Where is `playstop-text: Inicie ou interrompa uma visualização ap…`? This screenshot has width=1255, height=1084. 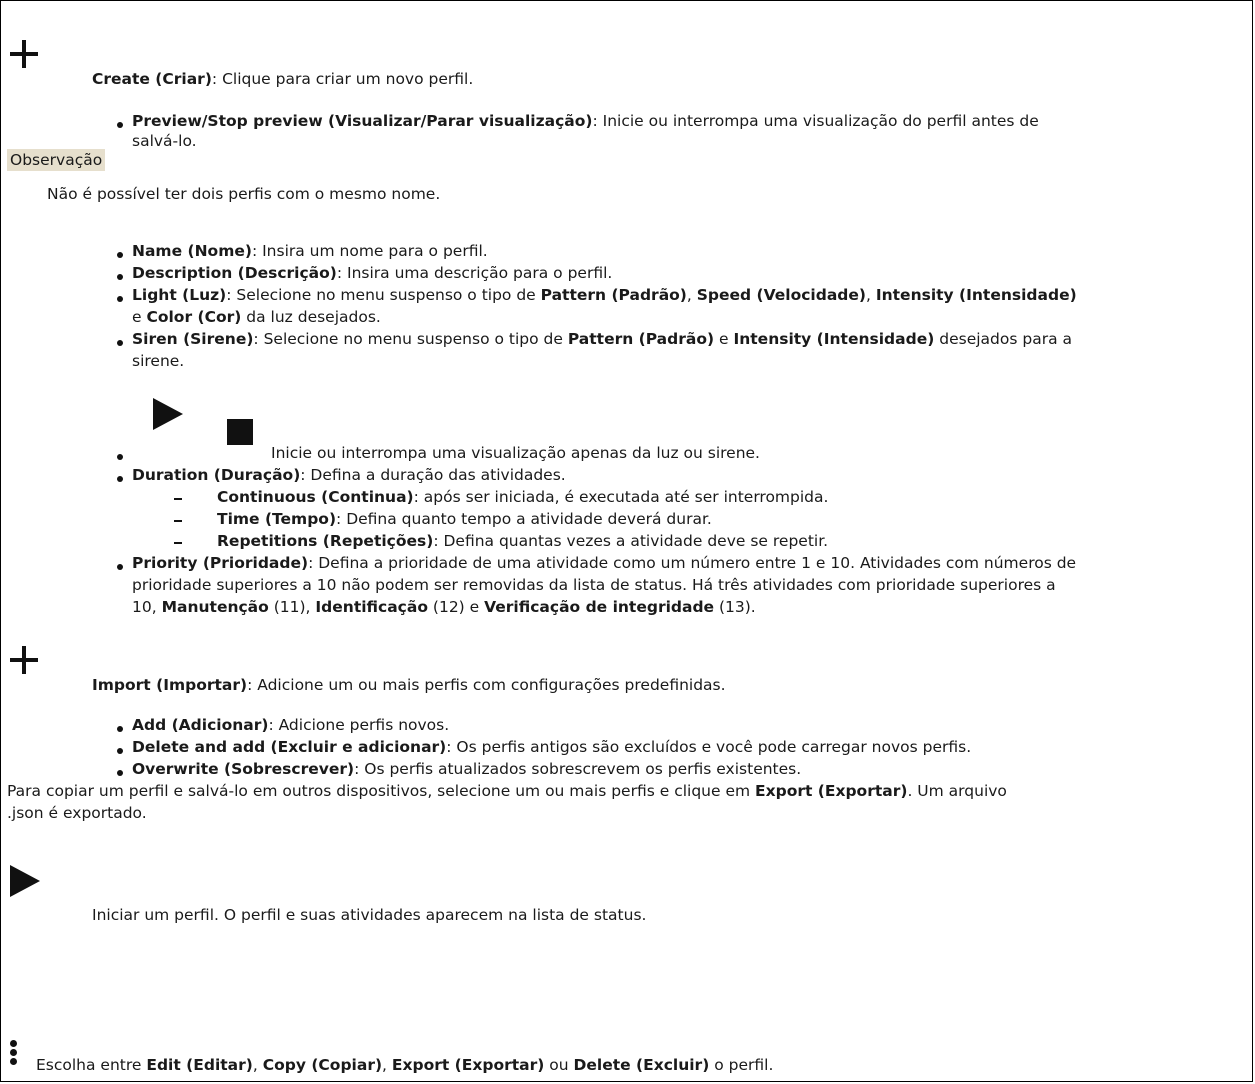 playstop-text: Inicie ou interrompa uma visualização ap… is located at coordinates (515, 453).